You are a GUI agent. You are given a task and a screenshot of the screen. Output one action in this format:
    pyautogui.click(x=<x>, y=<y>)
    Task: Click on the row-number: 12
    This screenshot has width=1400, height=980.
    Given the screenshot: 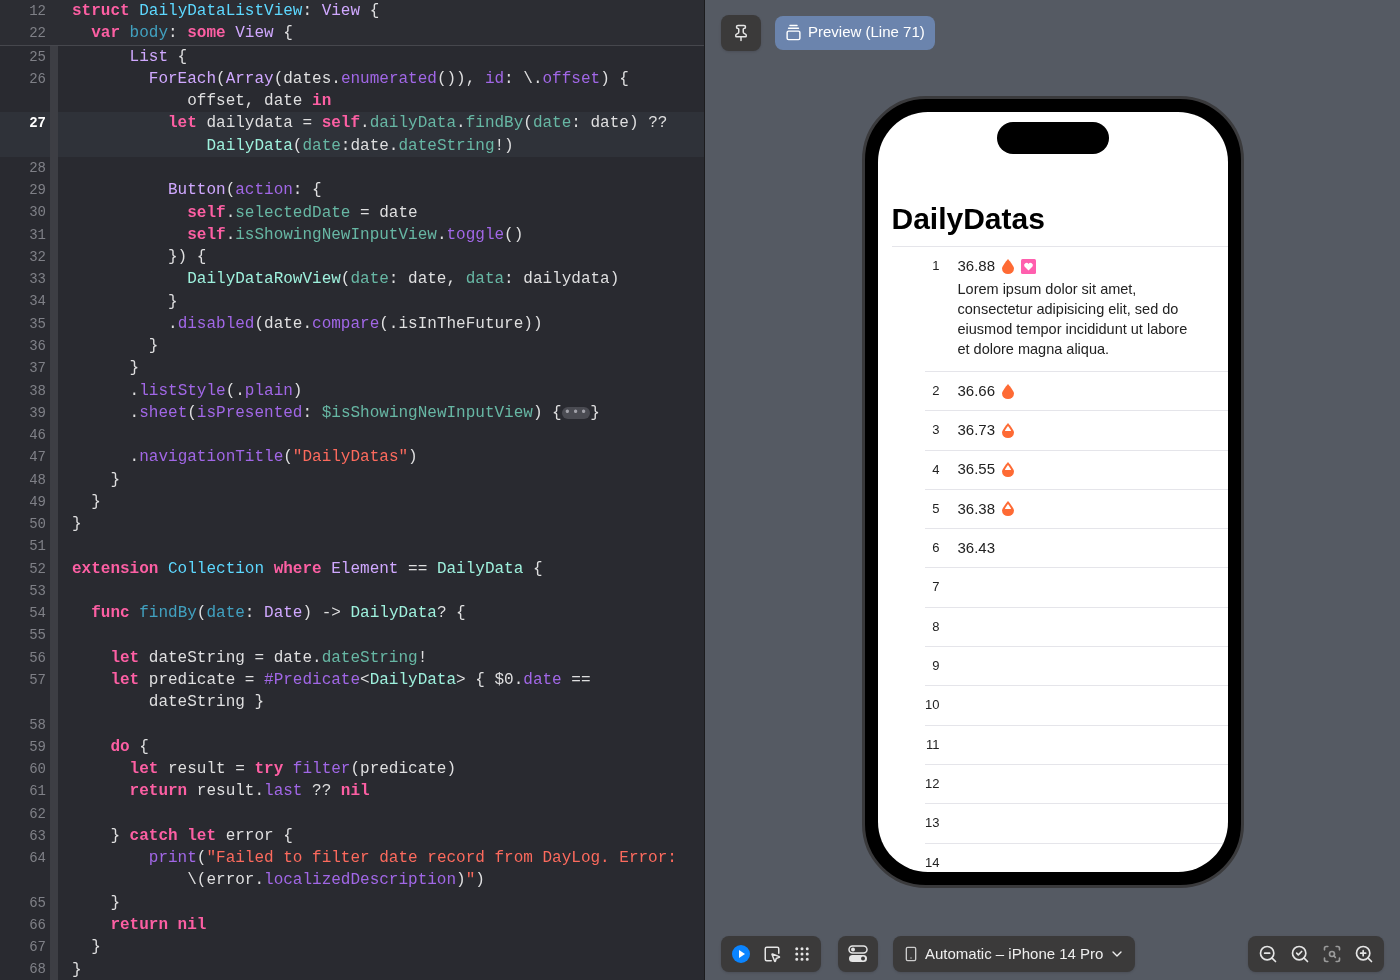 What is the action you would take?
    pyautogui.click(x=932, y=783)
    